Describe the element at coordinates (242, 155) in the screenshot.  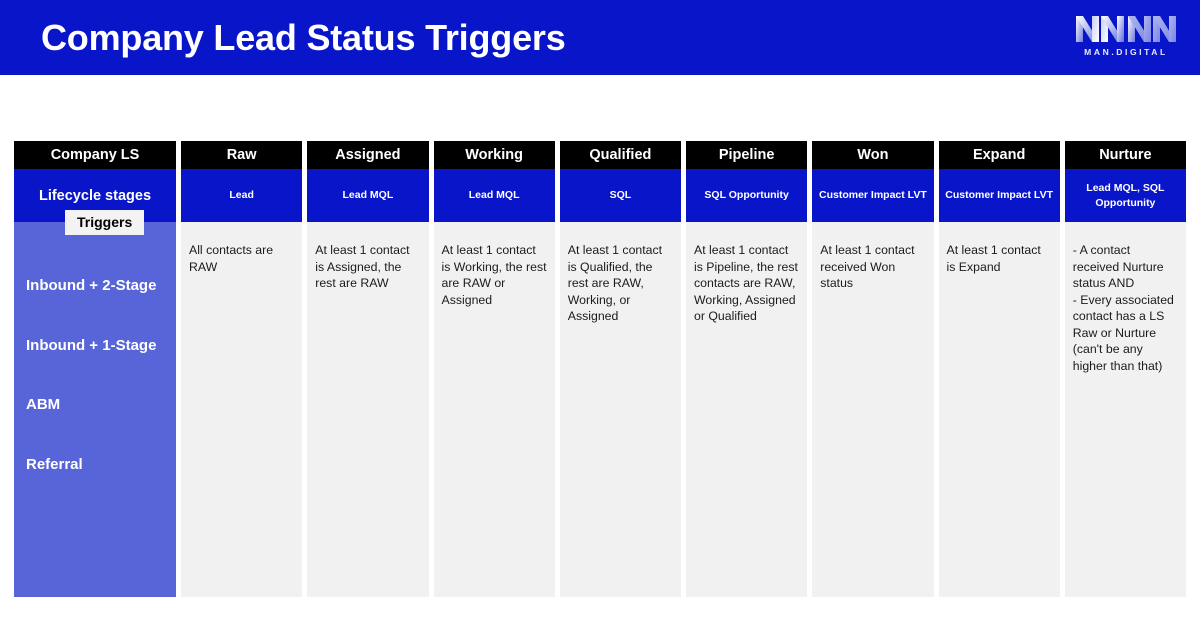
I see `column-header-raw: Raw` at that location.